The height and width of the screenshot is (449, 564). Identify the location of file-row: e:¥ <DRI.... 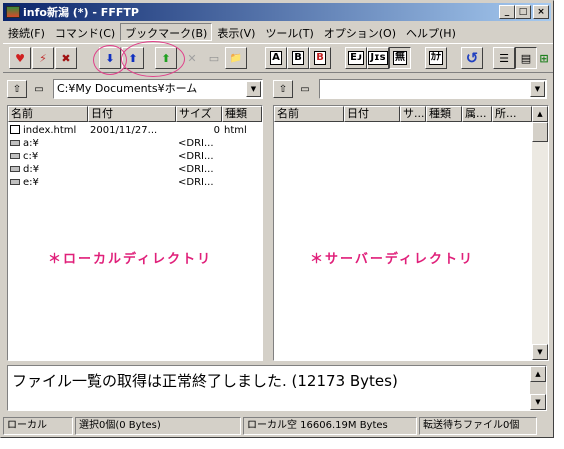
(135, 182).